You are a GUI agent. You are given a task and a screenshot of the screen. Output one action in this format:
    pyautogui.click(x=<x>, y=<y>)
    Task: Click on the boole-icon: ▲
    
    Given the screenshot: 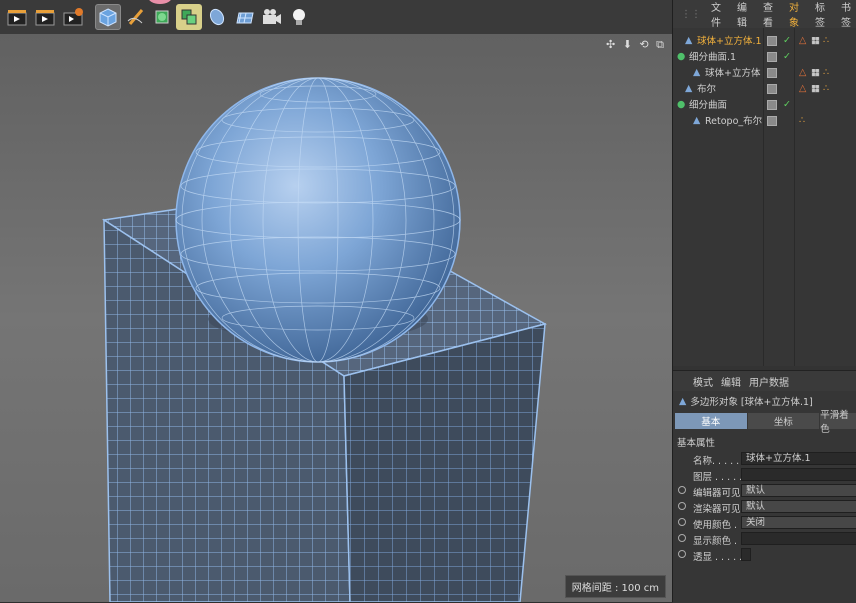 What is the action you would take?
    pyautogui.click(x=689, y=88)
    